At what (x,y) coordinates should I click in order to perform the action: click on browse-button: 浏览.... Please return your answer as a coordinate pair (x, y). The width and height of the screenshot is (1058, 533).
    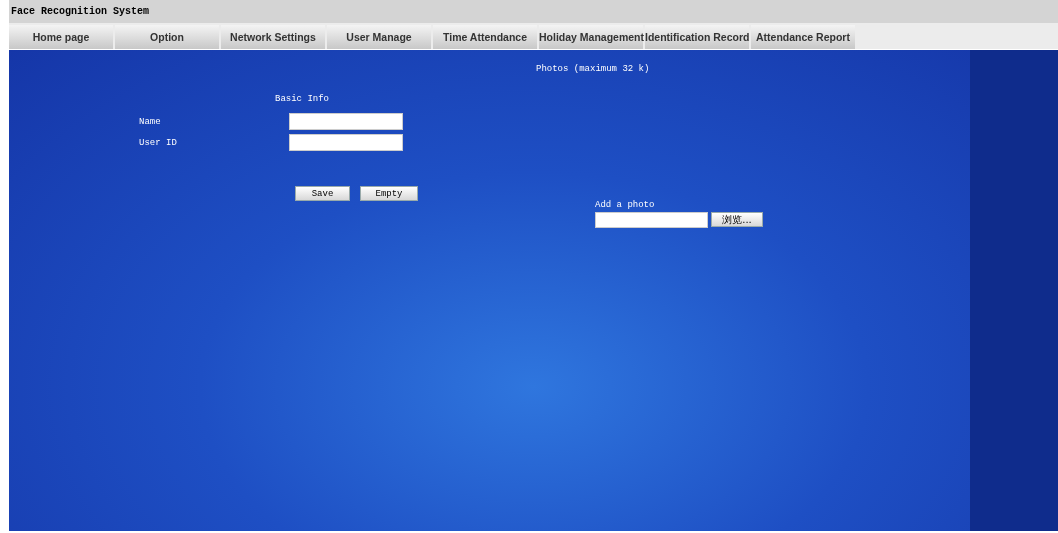
    Looking at the image, I should click on (737, 219).